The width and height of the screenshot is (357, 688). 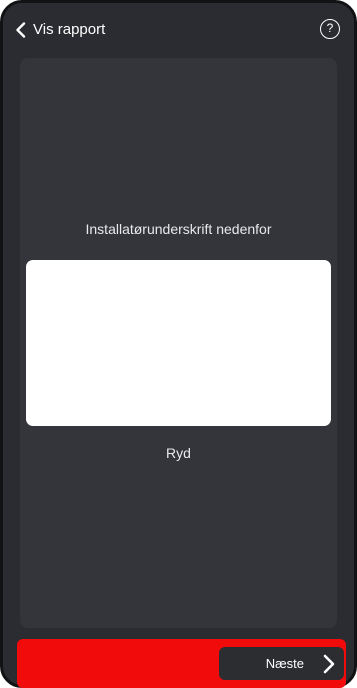 I want to click on question-mark-icon: ?, so click(x=330, y=28).